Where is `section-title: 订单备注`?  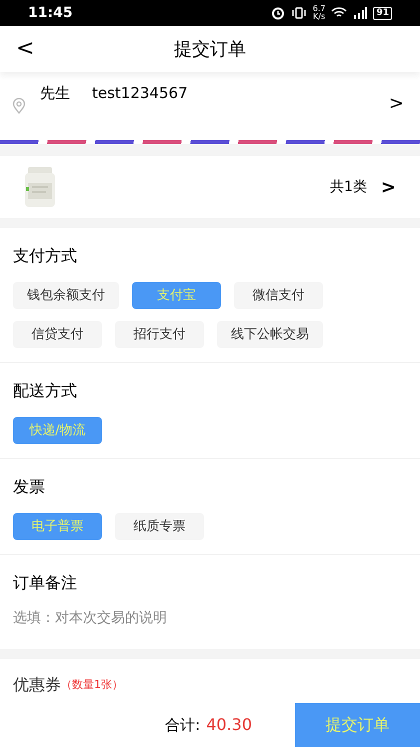 section-title: 订单备注 is located at coordinates (45, 583).